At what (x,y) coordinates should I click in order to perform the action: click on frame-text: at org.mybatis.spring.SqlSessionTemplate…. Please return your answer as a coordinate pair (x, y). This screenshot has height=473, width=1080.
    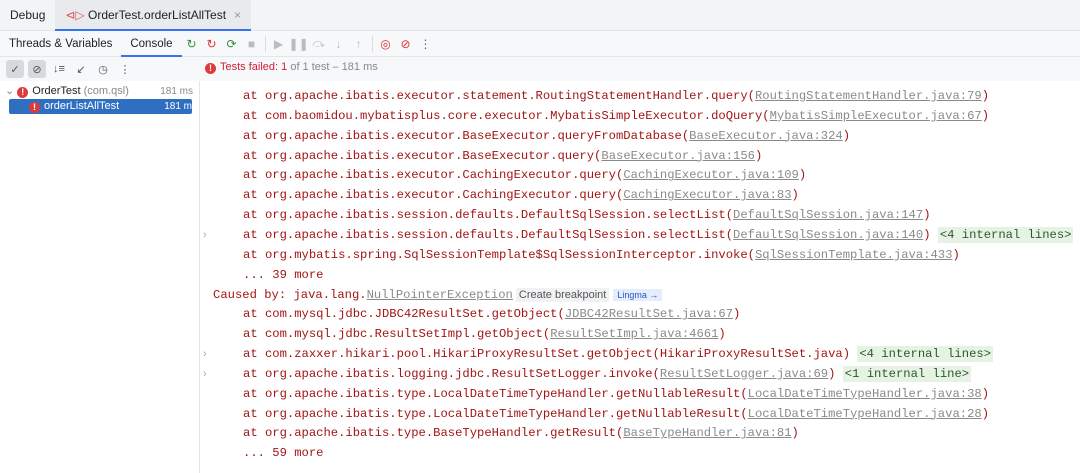
    Looking at the image, I should click on (499, 254).